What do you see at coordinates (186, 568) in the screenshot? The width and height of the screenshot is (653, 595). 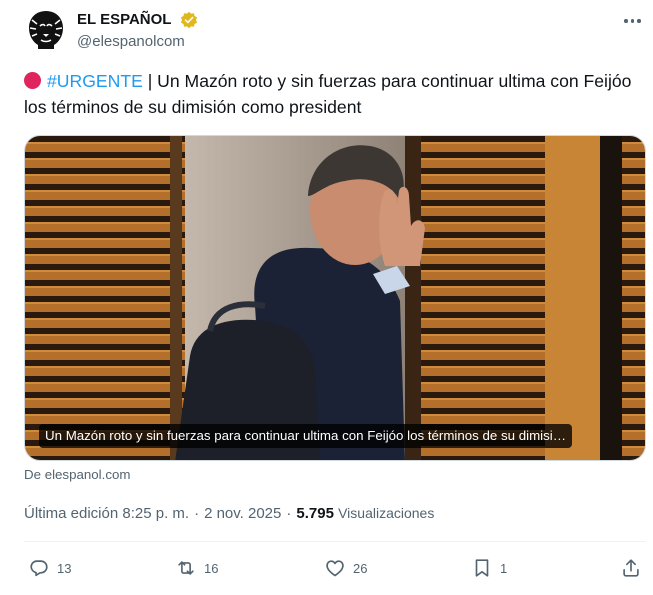 I see `repost-icon` at bounding box center [186, 568].